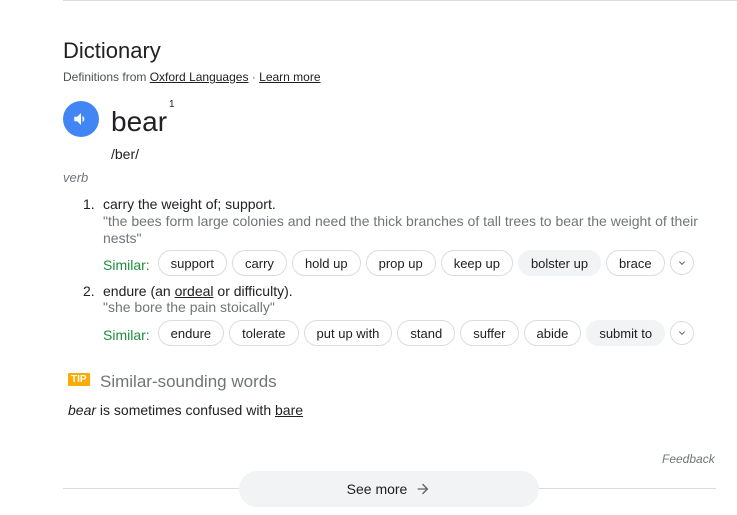  Describe the element at coordinates (112, 50) in the screenshot. I see `dictionary-title: Dictionary` at that location.